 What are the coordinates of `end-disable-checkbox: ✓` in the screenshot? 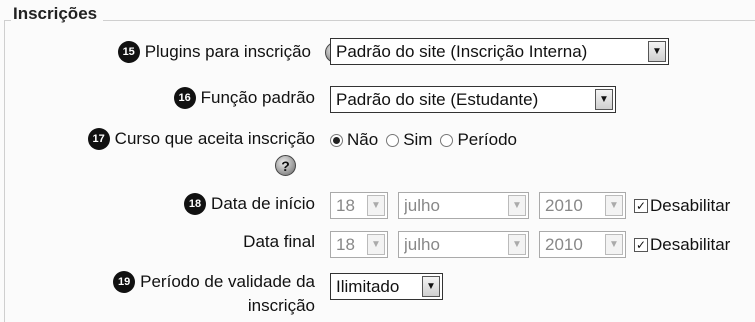 It's located at (641, 245).